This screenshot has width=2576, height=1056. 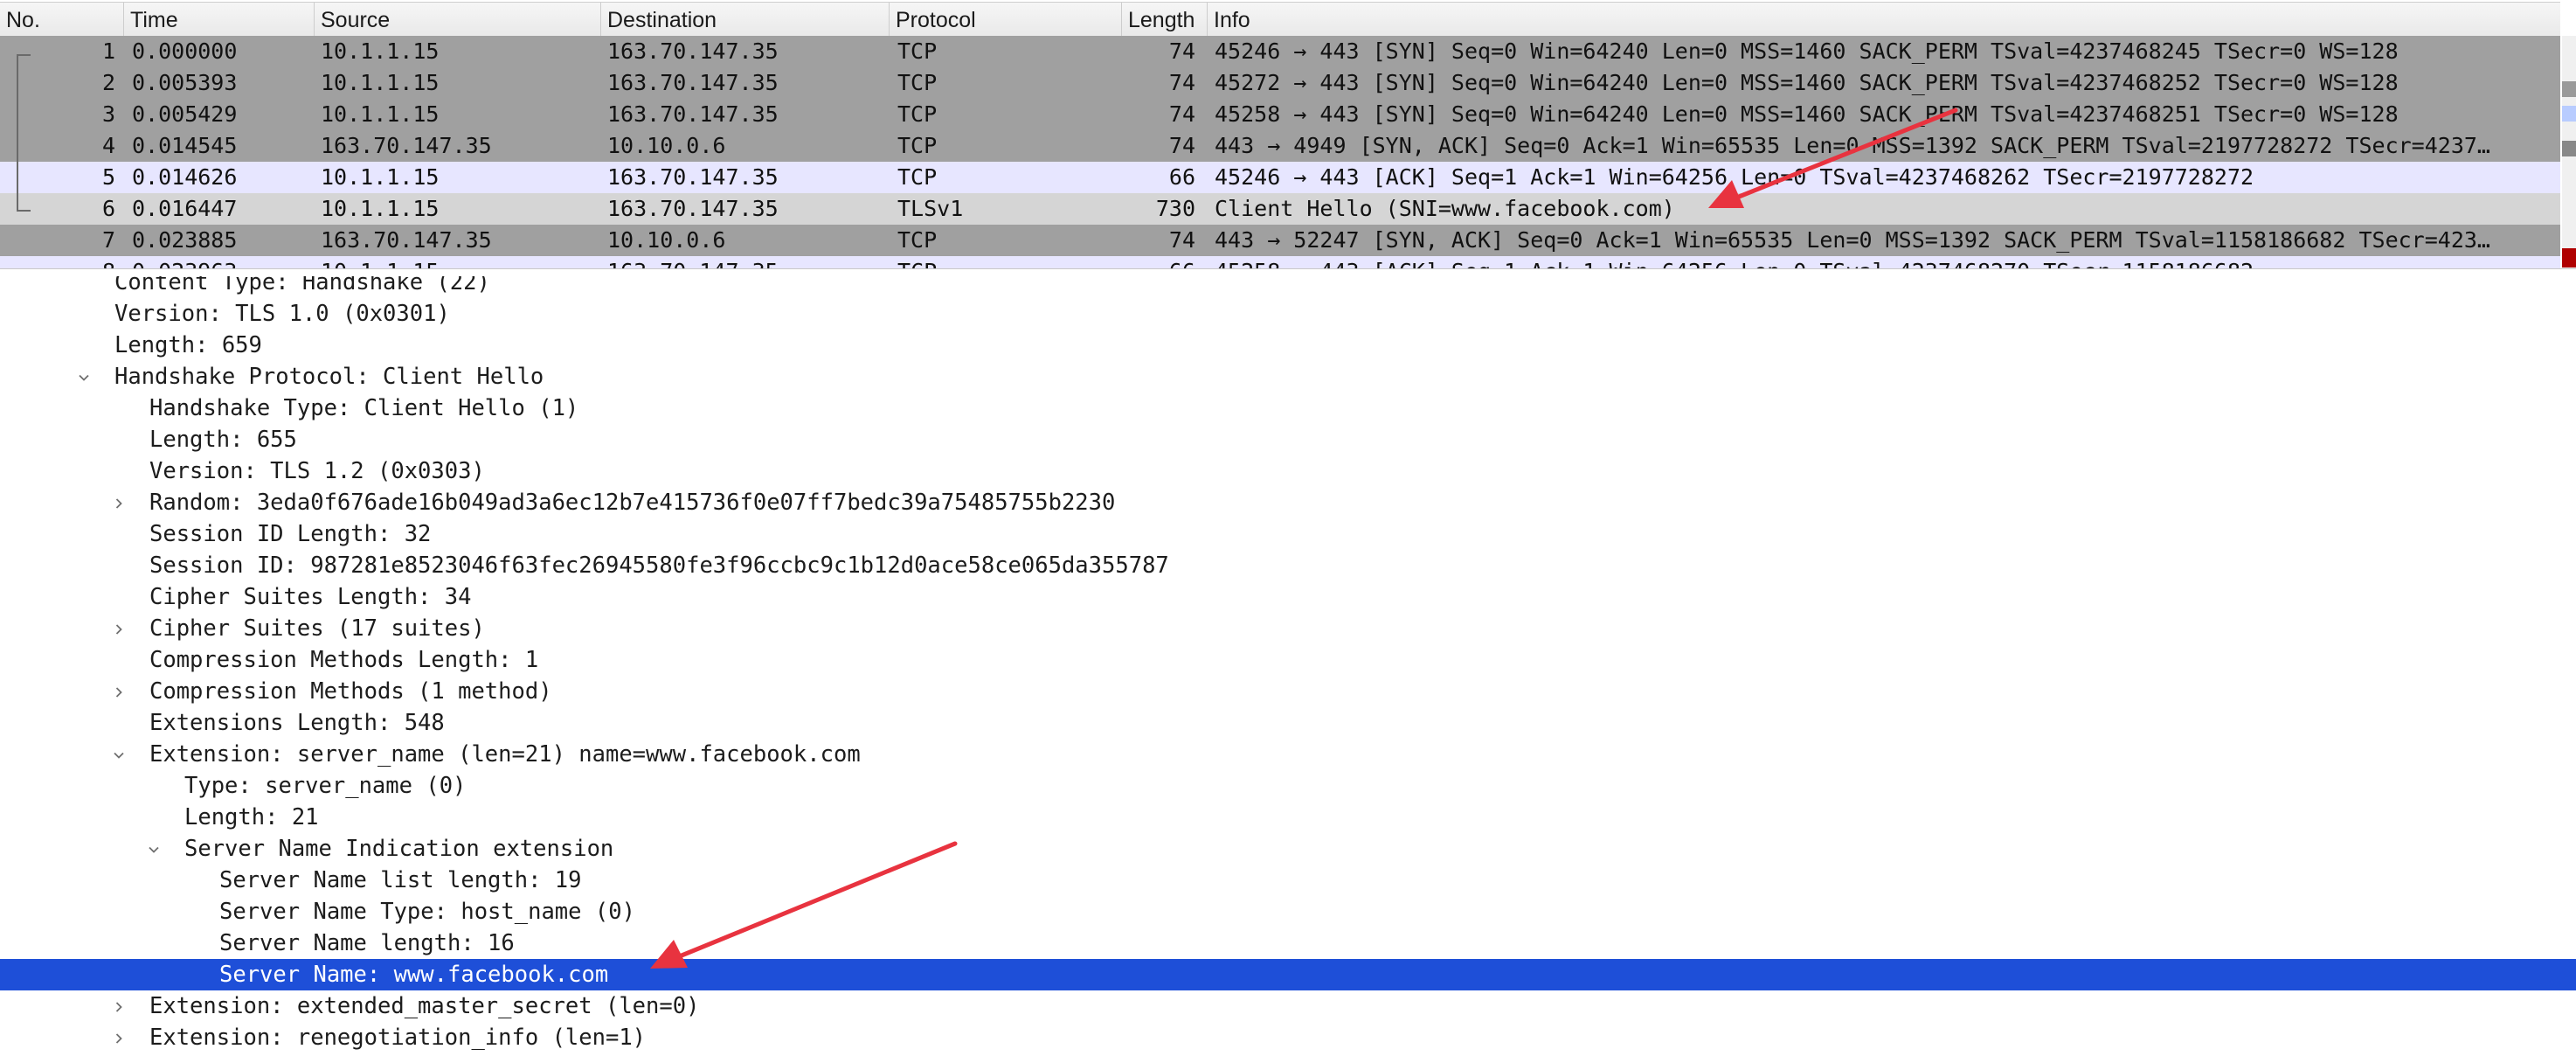 What do you see at coordinates (1288, 287) in the screenshot?
I see `tree-row: Content Type: Handshake (22)` at bounding box center [1288, 287].